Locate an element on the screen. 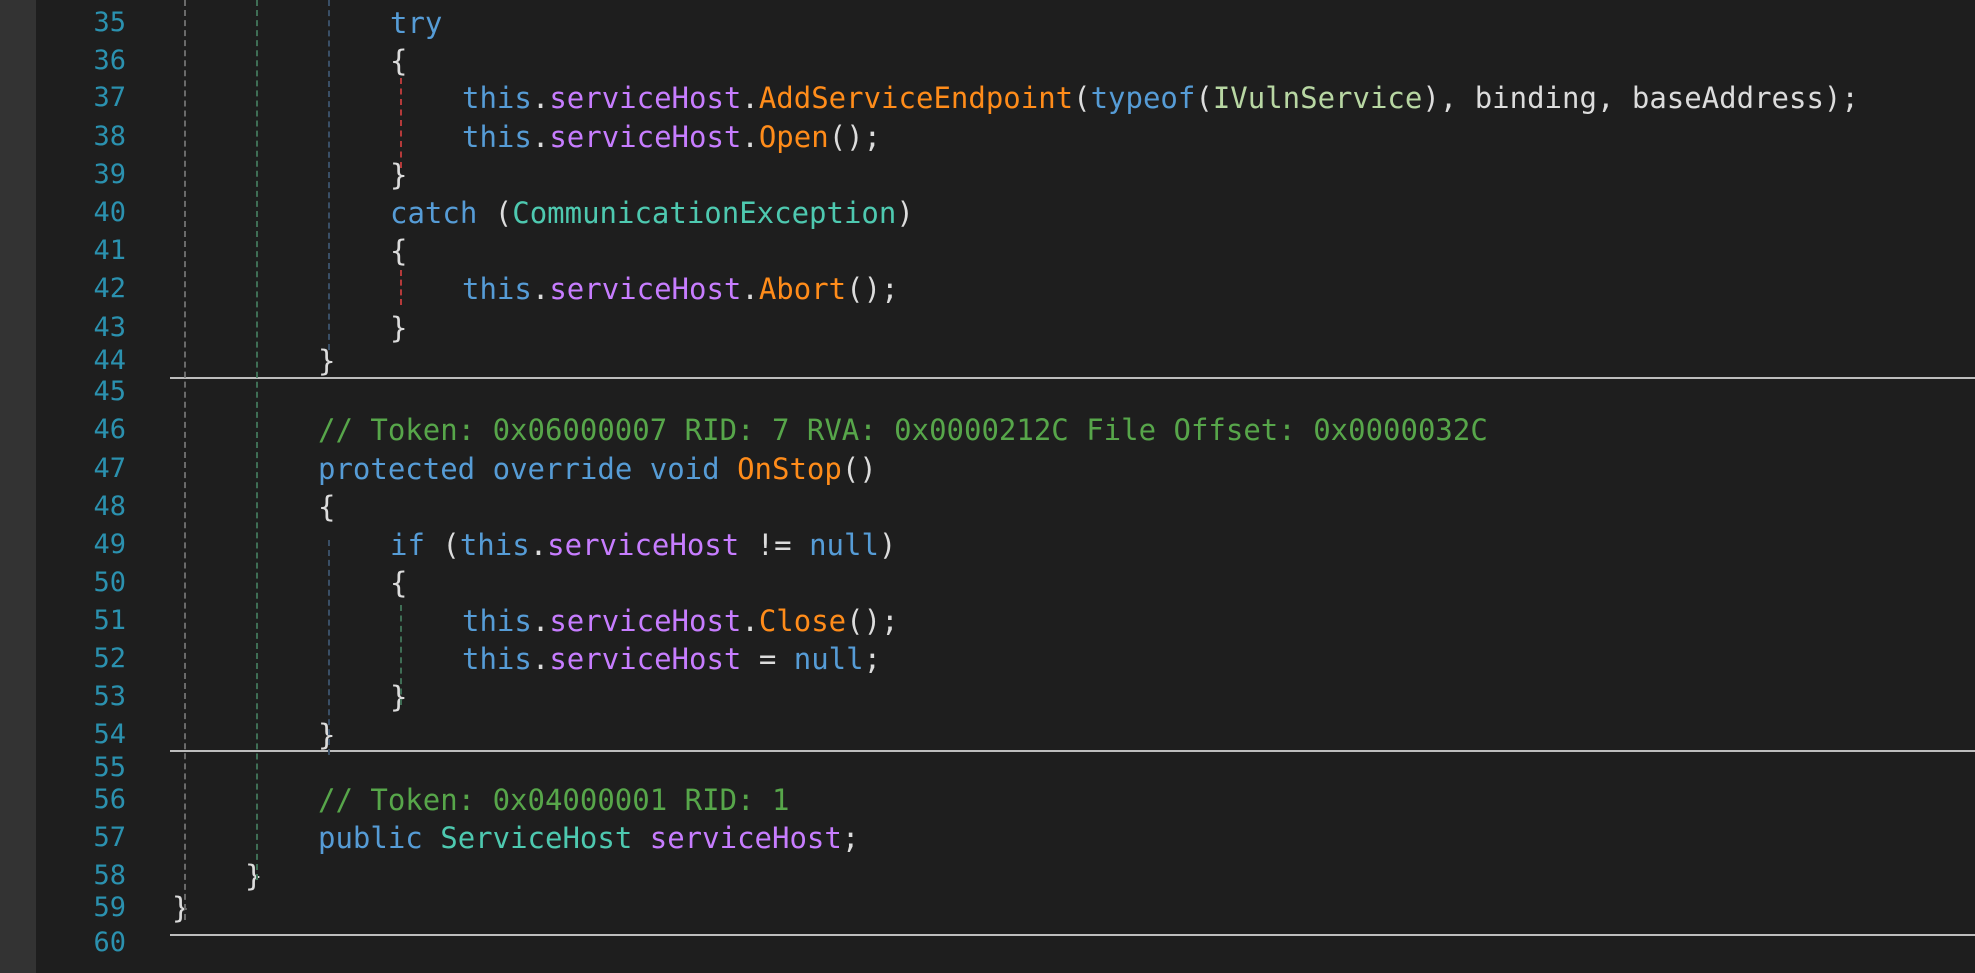  line-number: 57 is located at coordinates (109, 837).